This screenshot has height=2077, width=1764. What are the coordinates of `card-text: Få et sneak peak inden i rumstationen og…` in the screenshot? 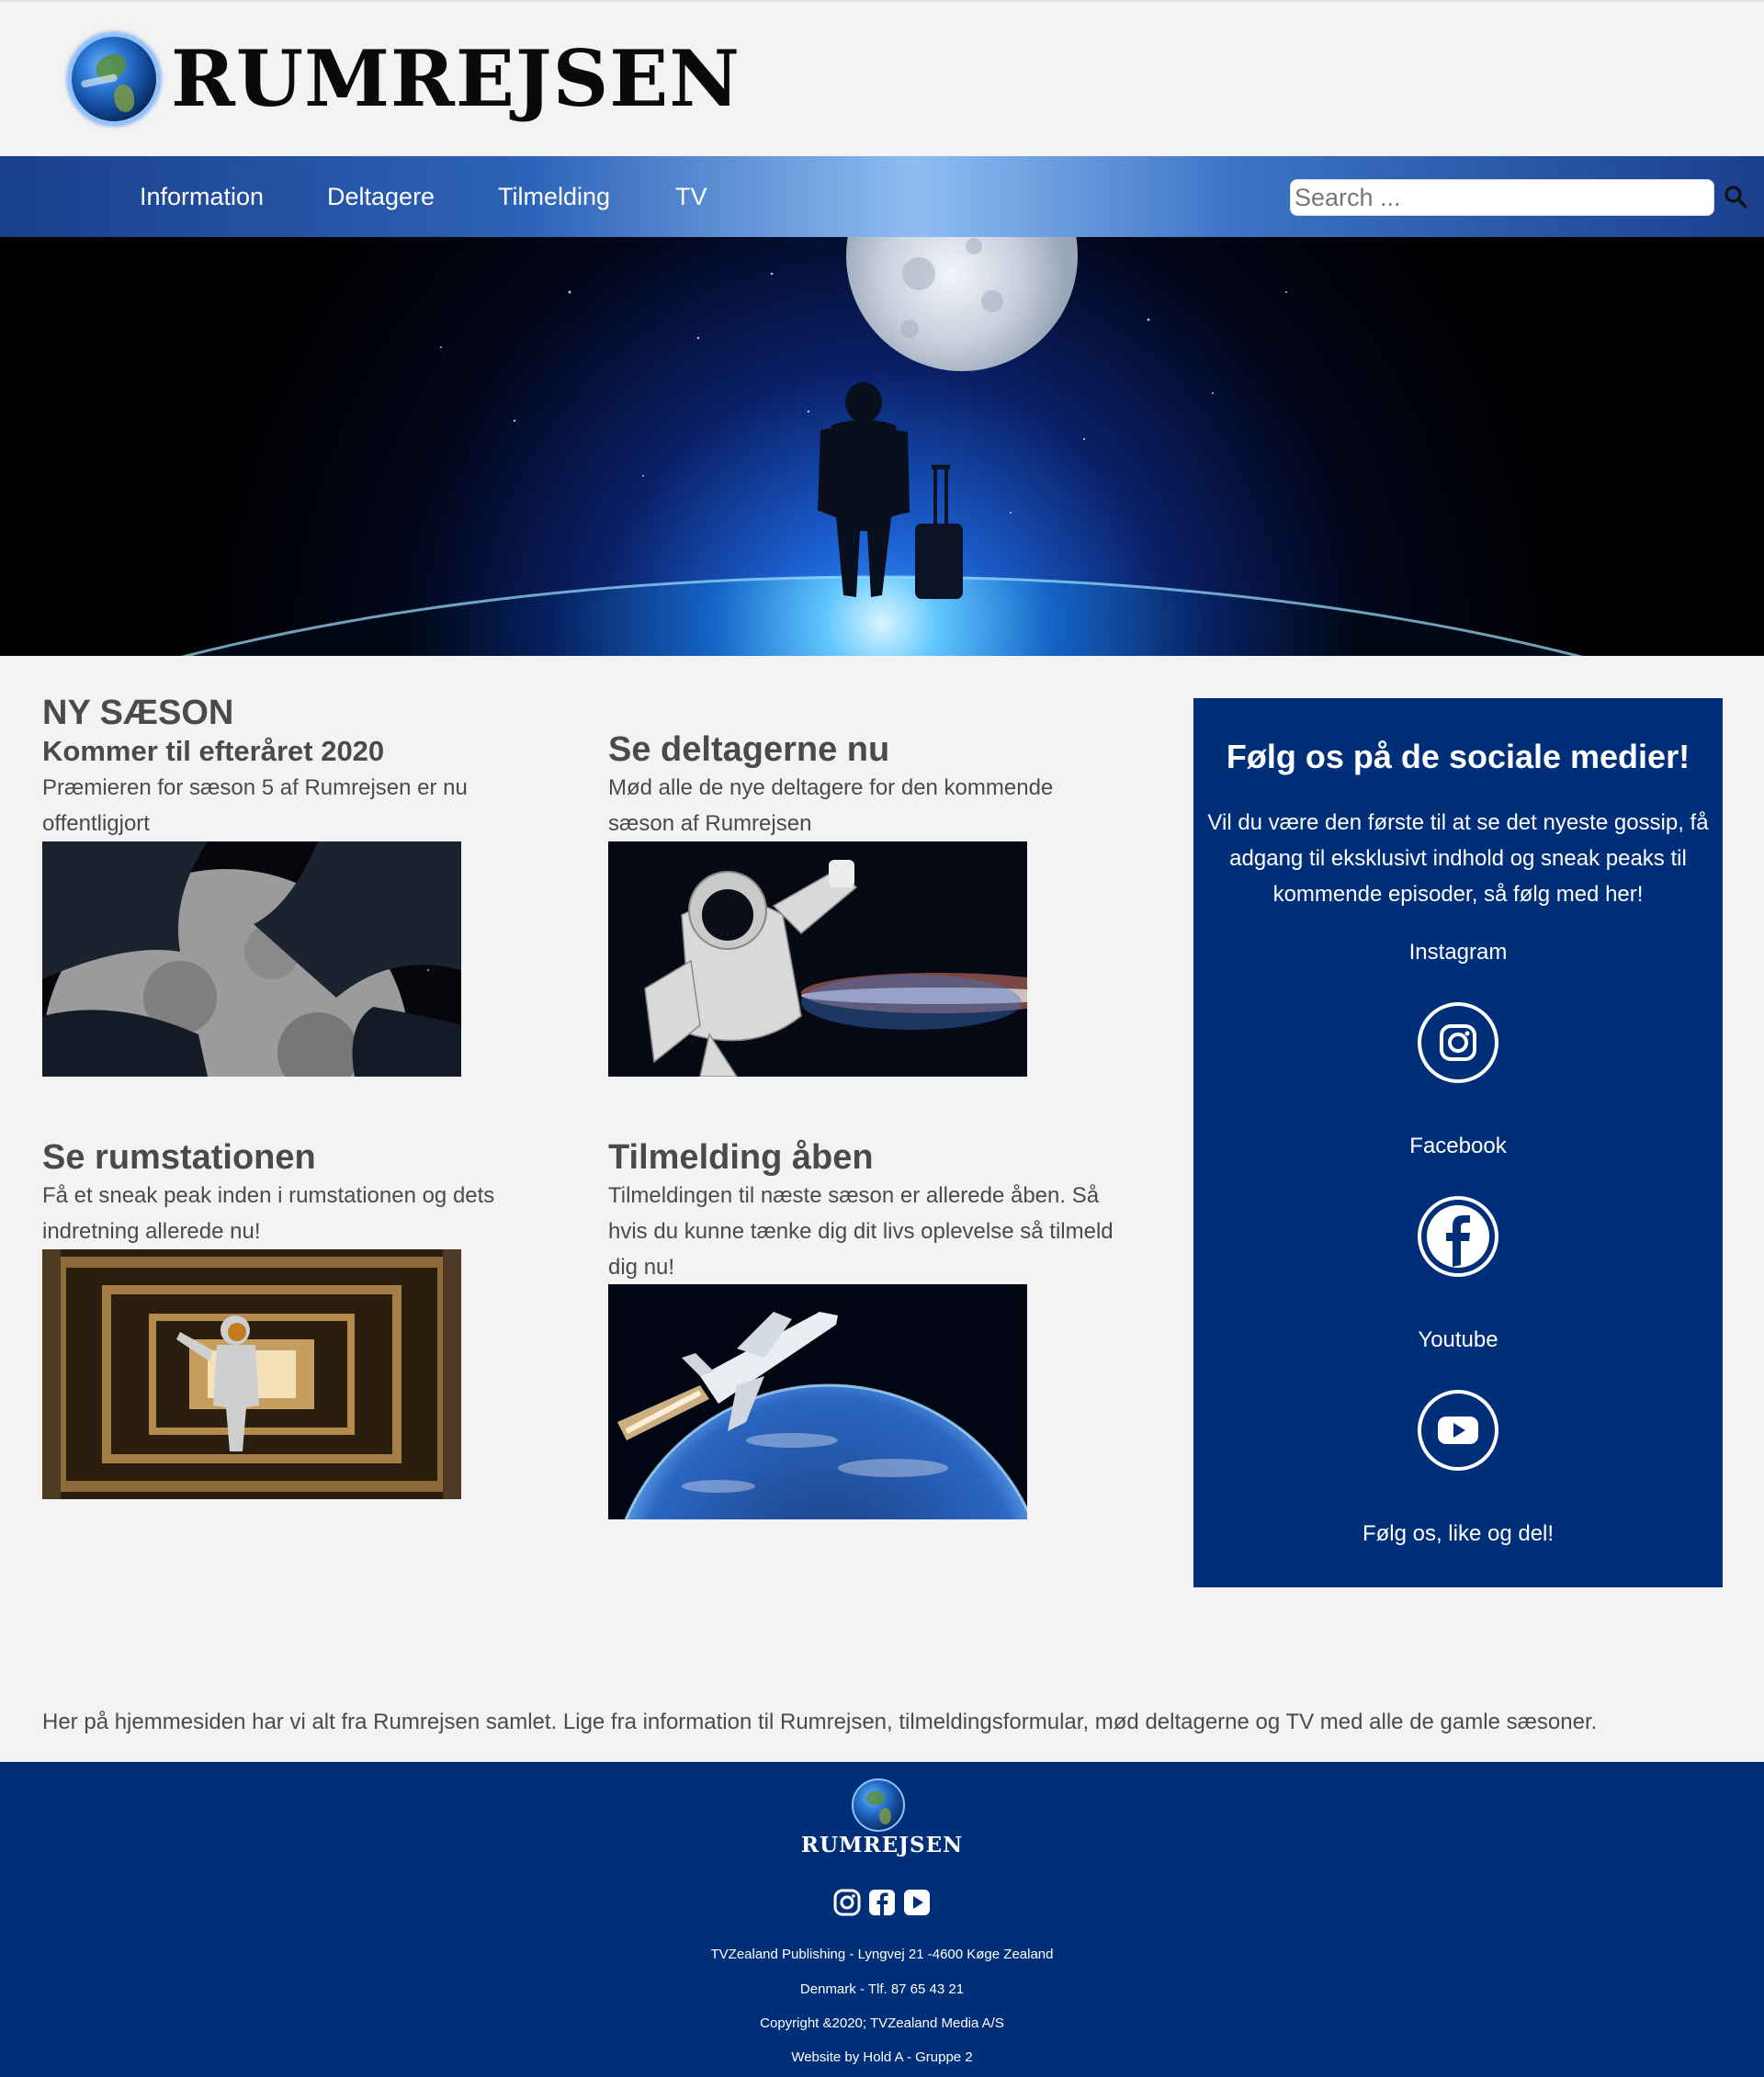 It's located at (268, 1213).